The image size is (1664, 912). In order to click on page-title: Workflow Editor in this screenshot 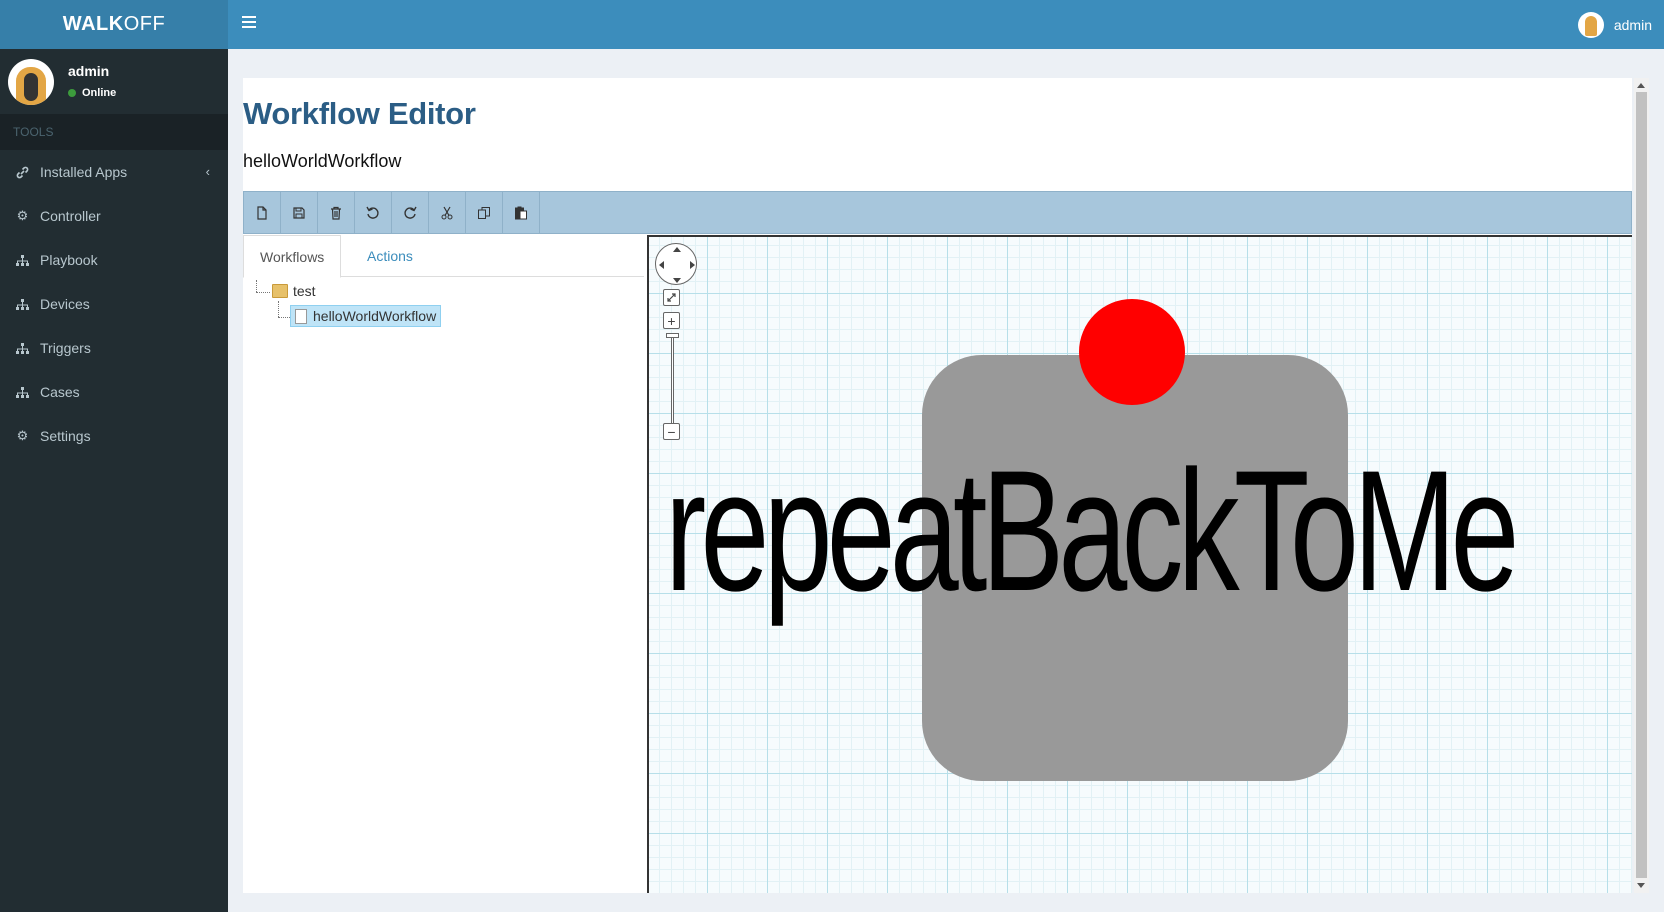, I will do `click(359, 113)`.